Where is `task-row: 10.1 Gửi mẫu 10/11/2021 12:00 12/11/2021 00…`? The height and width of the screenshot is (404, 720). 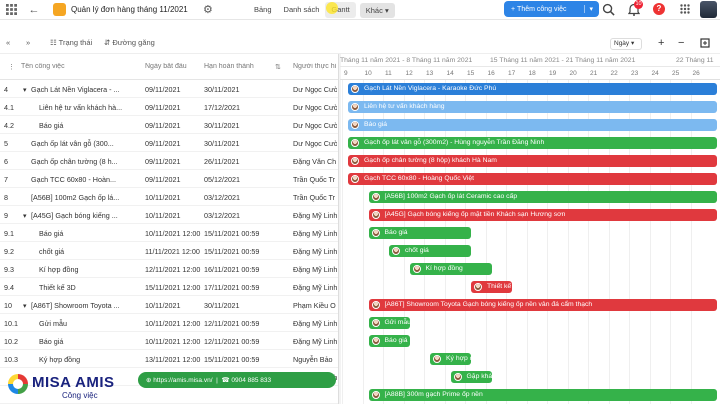
task-row: 10.1 Gửi mẫu 10/11/2021 12:00 12/11/2021 00… is located at coordinates (170, 323).